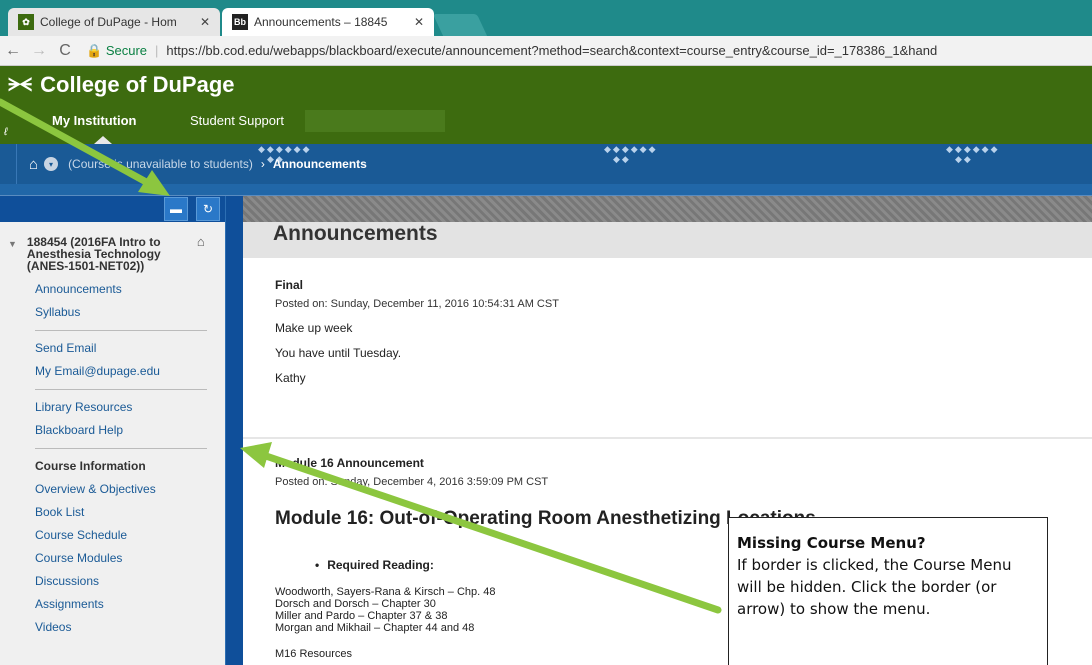  I want to click on refresh-icon: ↻, so click(208, 209).